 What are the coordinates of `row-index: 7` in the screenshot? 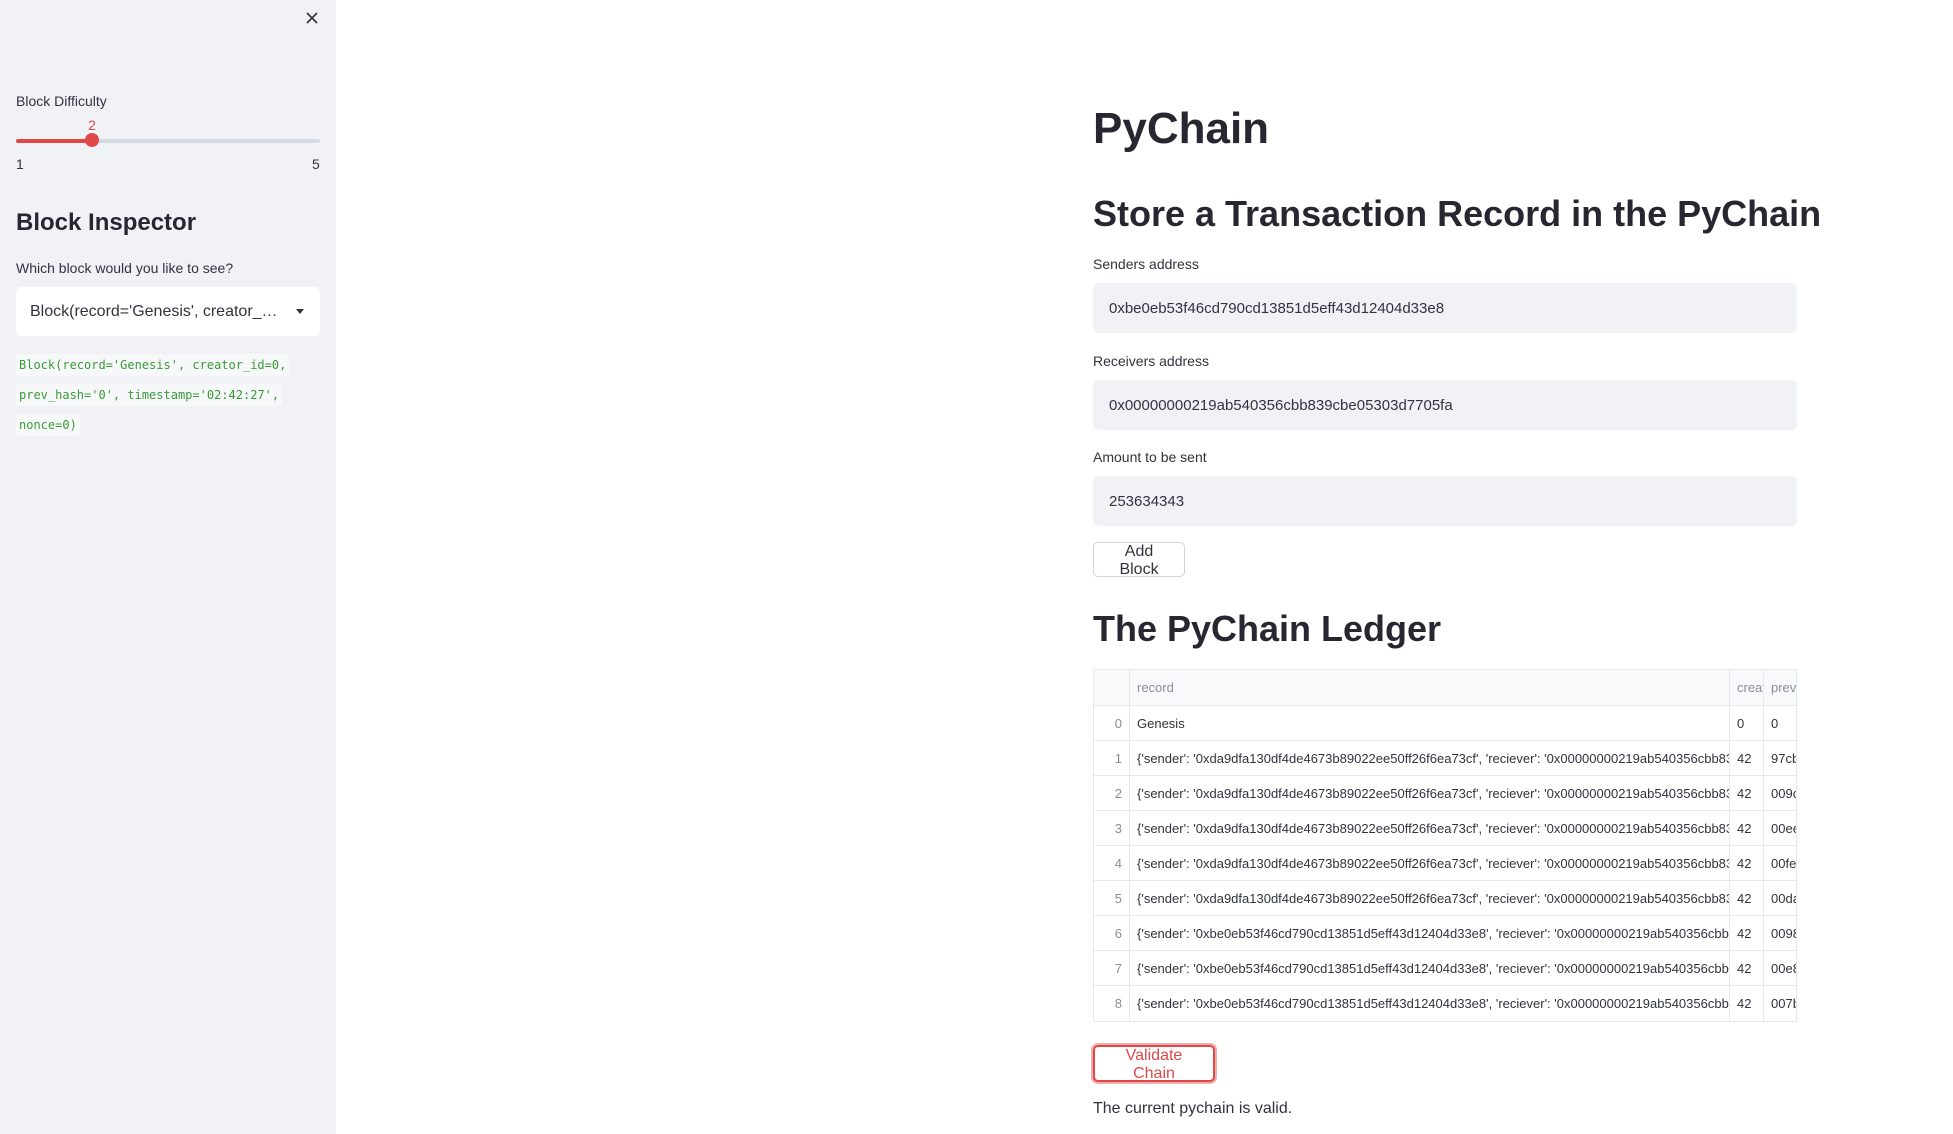 It's located at (1112, 968).